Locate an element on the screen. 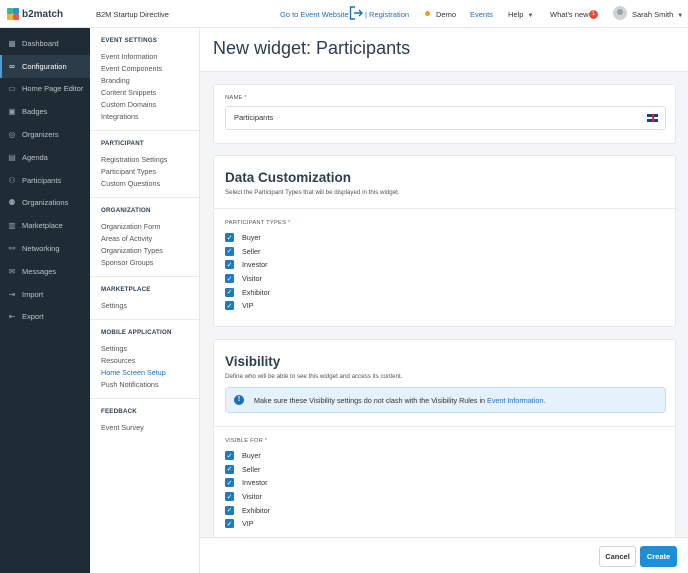 This screenshot has width=688, height=573. sidebar-item-label: Import is located at coordinates (33, 294).